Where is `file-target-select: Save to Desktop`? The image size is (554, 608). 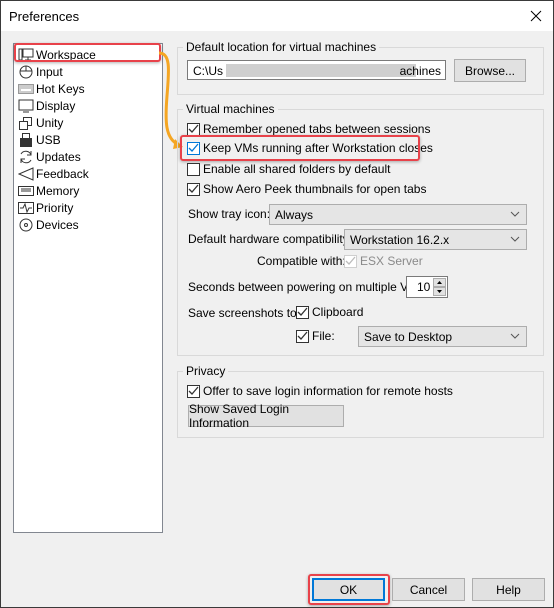
file-target-select: Save to Desktop is located at coordinates (442, 336).